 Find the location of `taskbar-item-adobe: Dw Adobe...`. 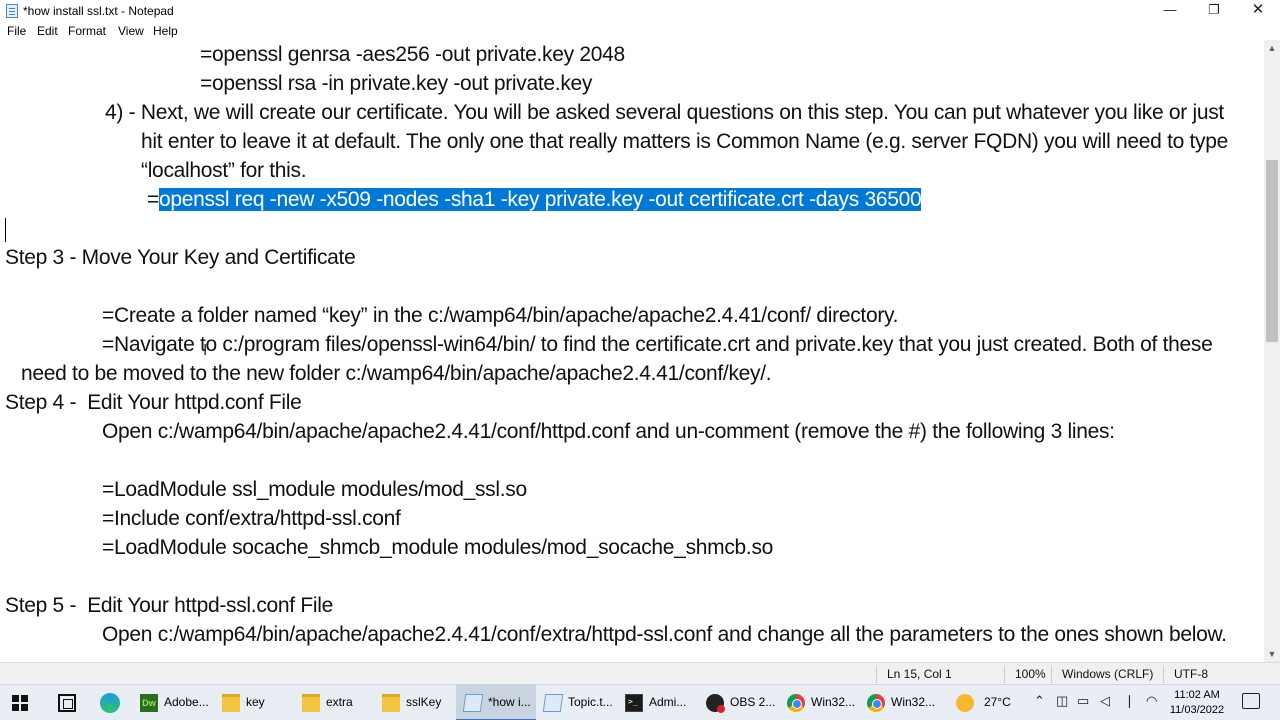

taskbar-item-adobe: Dw Adobe... is located at coordinates (178, 702).